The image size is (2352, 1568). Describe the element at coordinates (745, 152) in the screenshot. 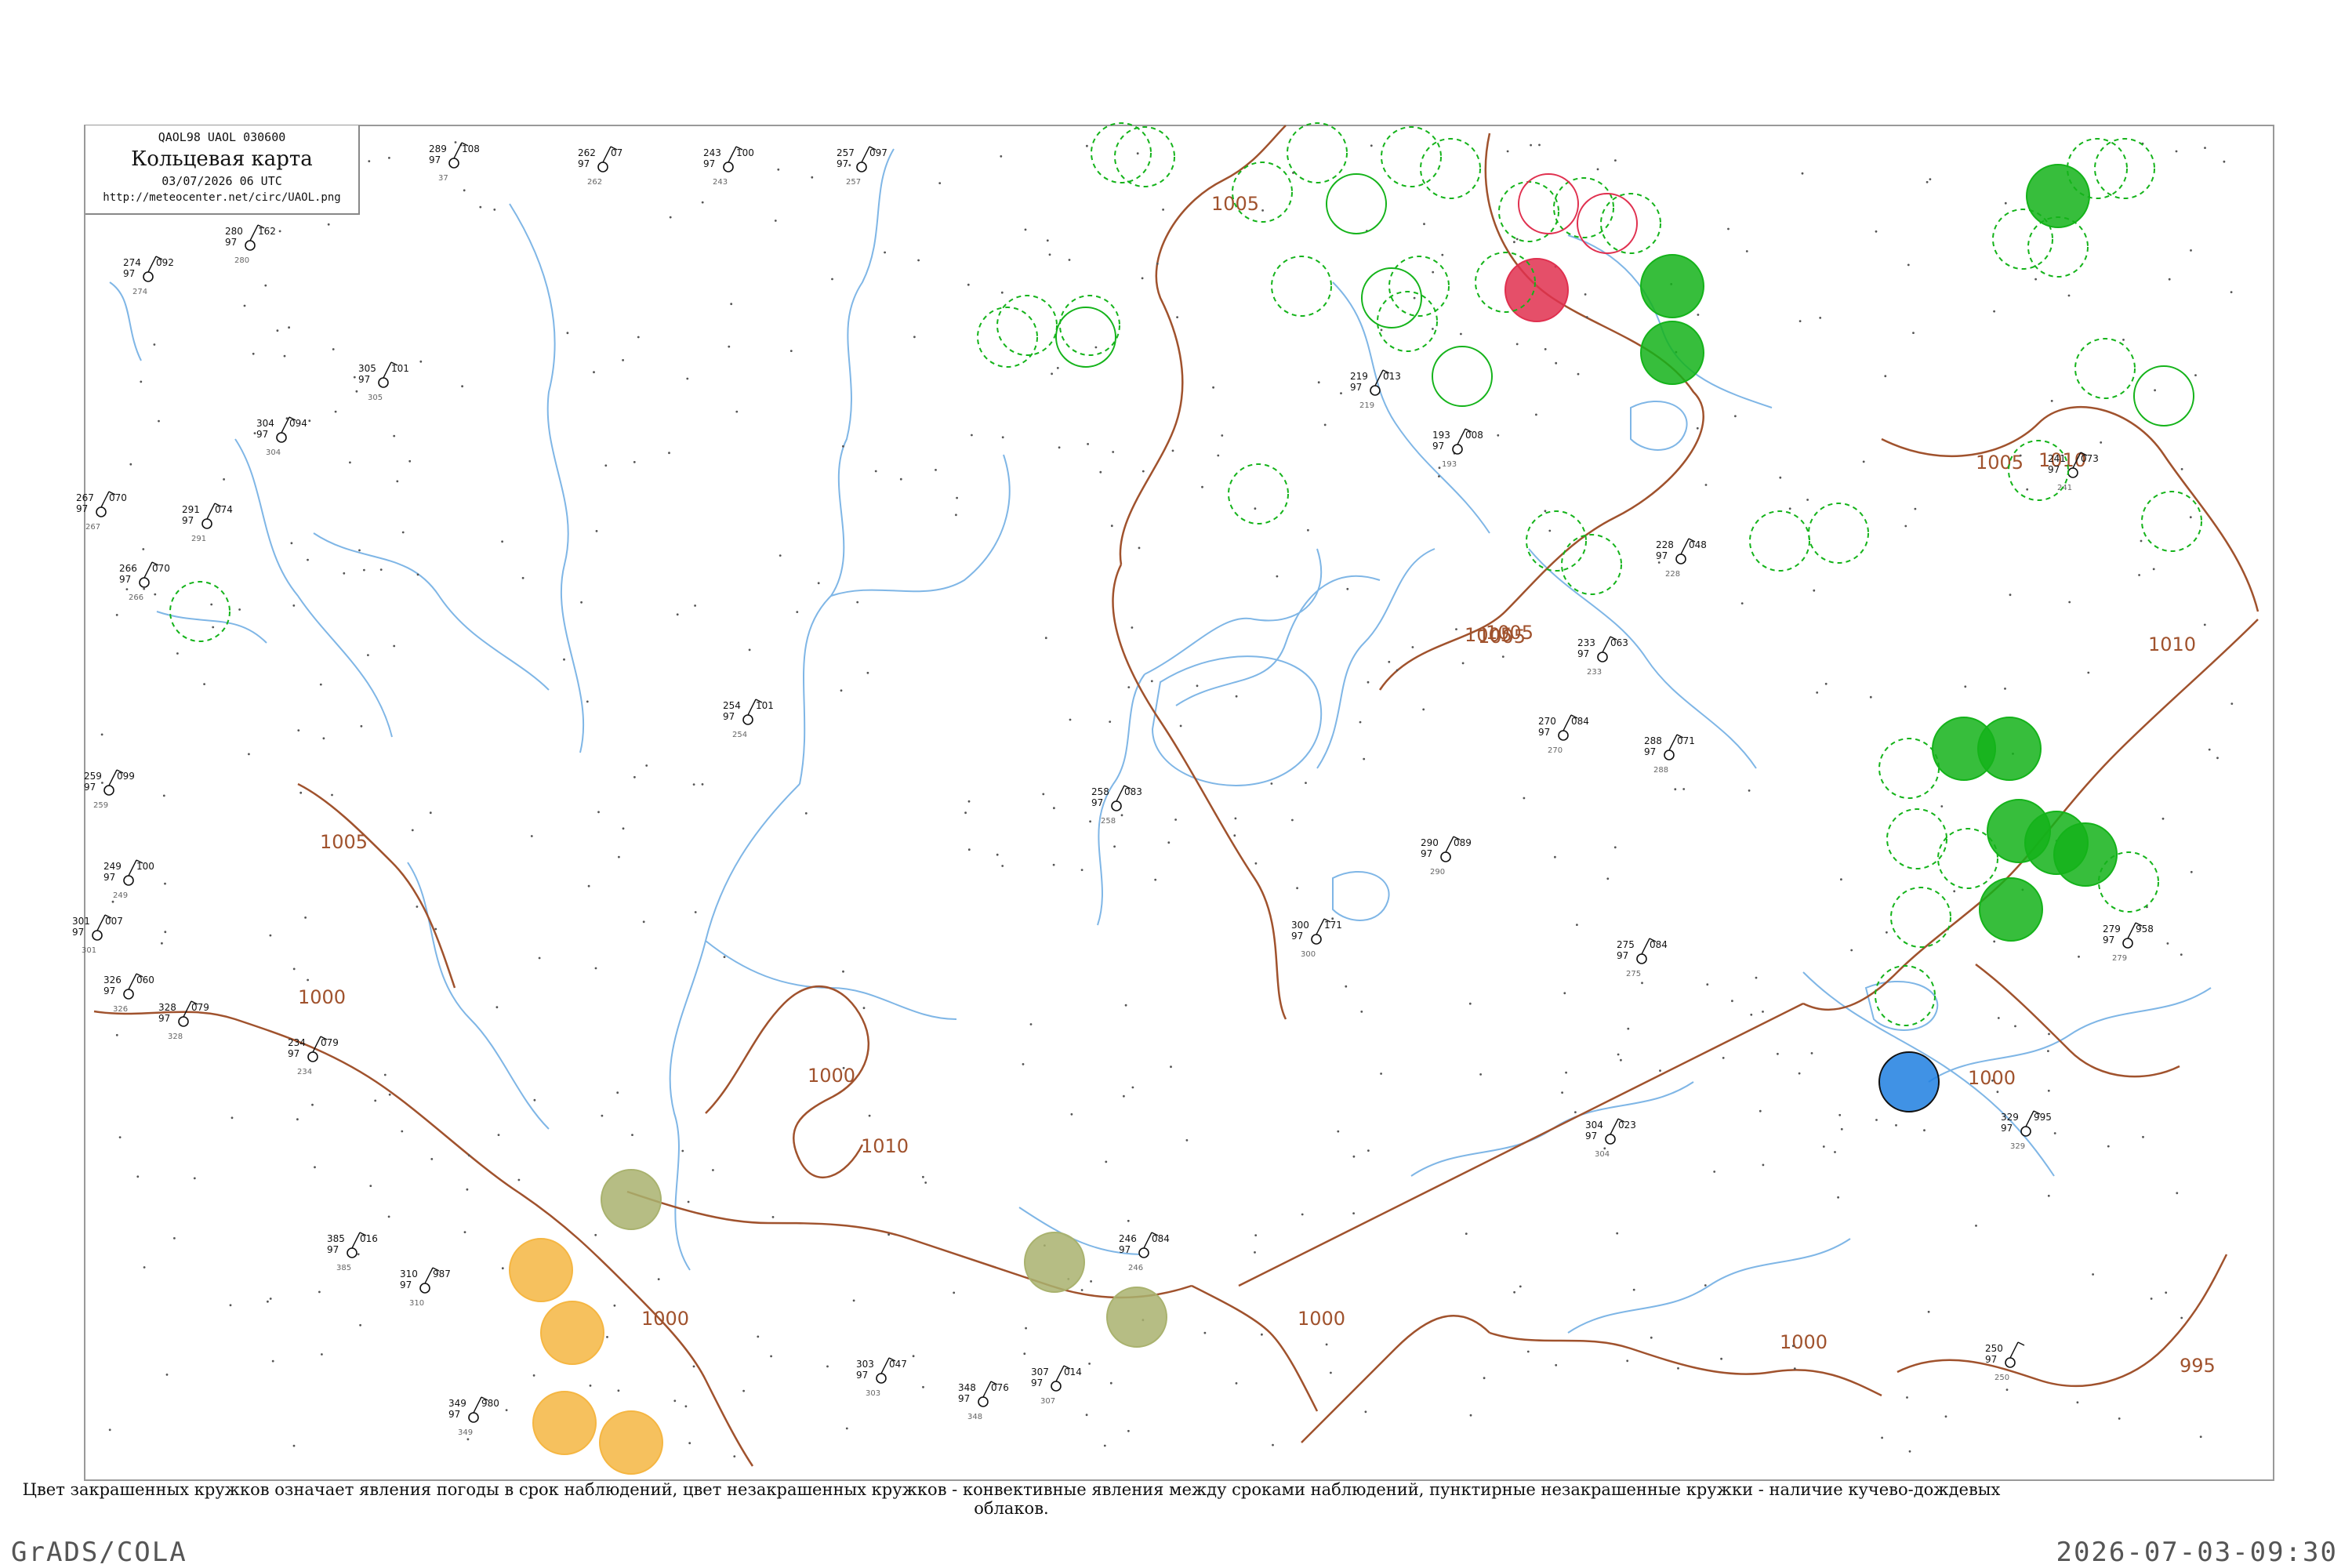

I see `station-dewpoint: 100` at that location.